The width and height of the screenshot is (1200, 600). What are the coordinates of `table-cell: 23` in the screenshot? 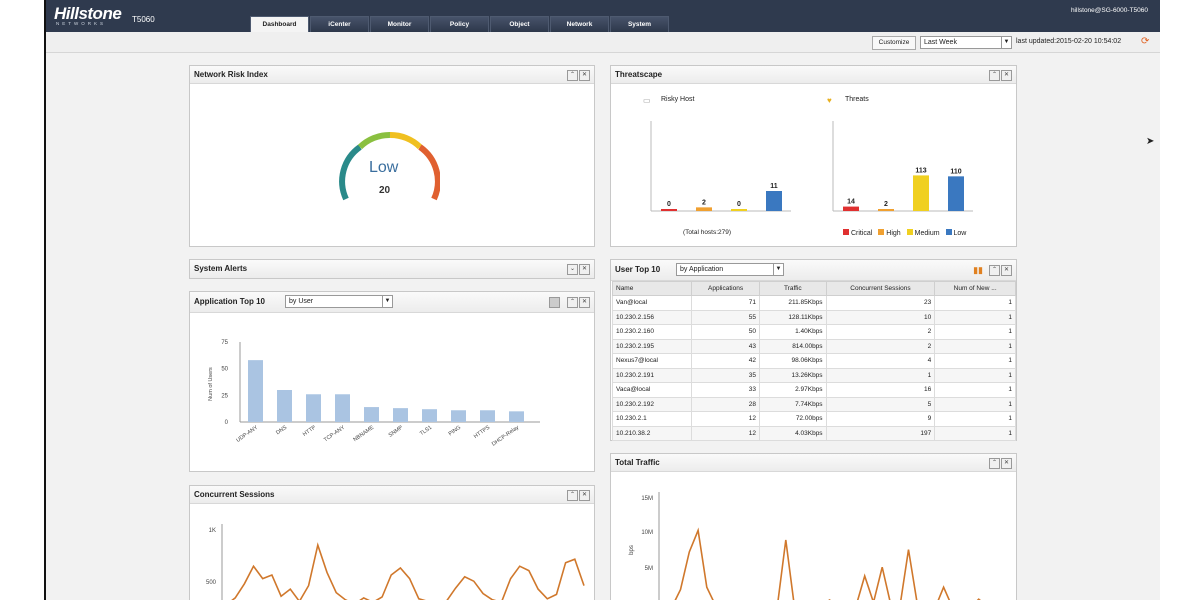 It's located at (880, 303).